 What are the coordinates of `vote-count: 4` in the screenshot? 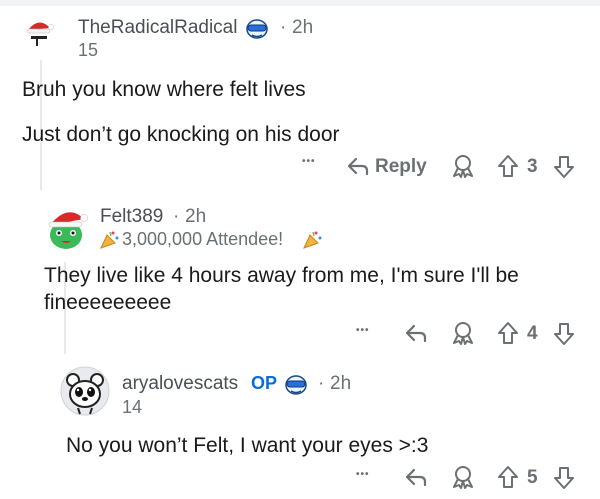 It's located at (532, 333).